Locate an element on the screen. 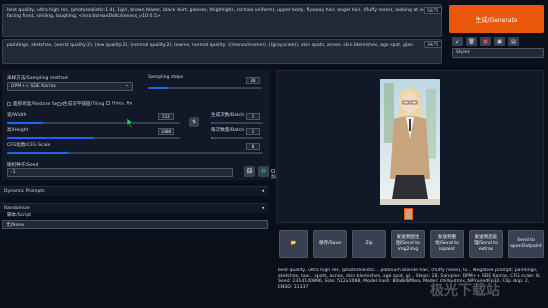  seed-value: -1 is located at coordinates (13, 172).